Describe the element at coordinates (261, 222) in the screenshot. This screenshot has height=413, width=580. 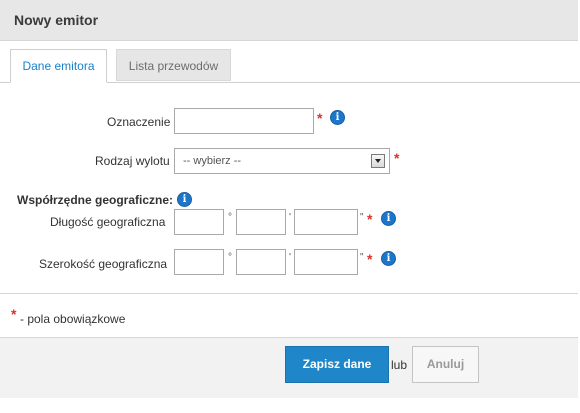
I see `longitude-minutes-input` at that location.